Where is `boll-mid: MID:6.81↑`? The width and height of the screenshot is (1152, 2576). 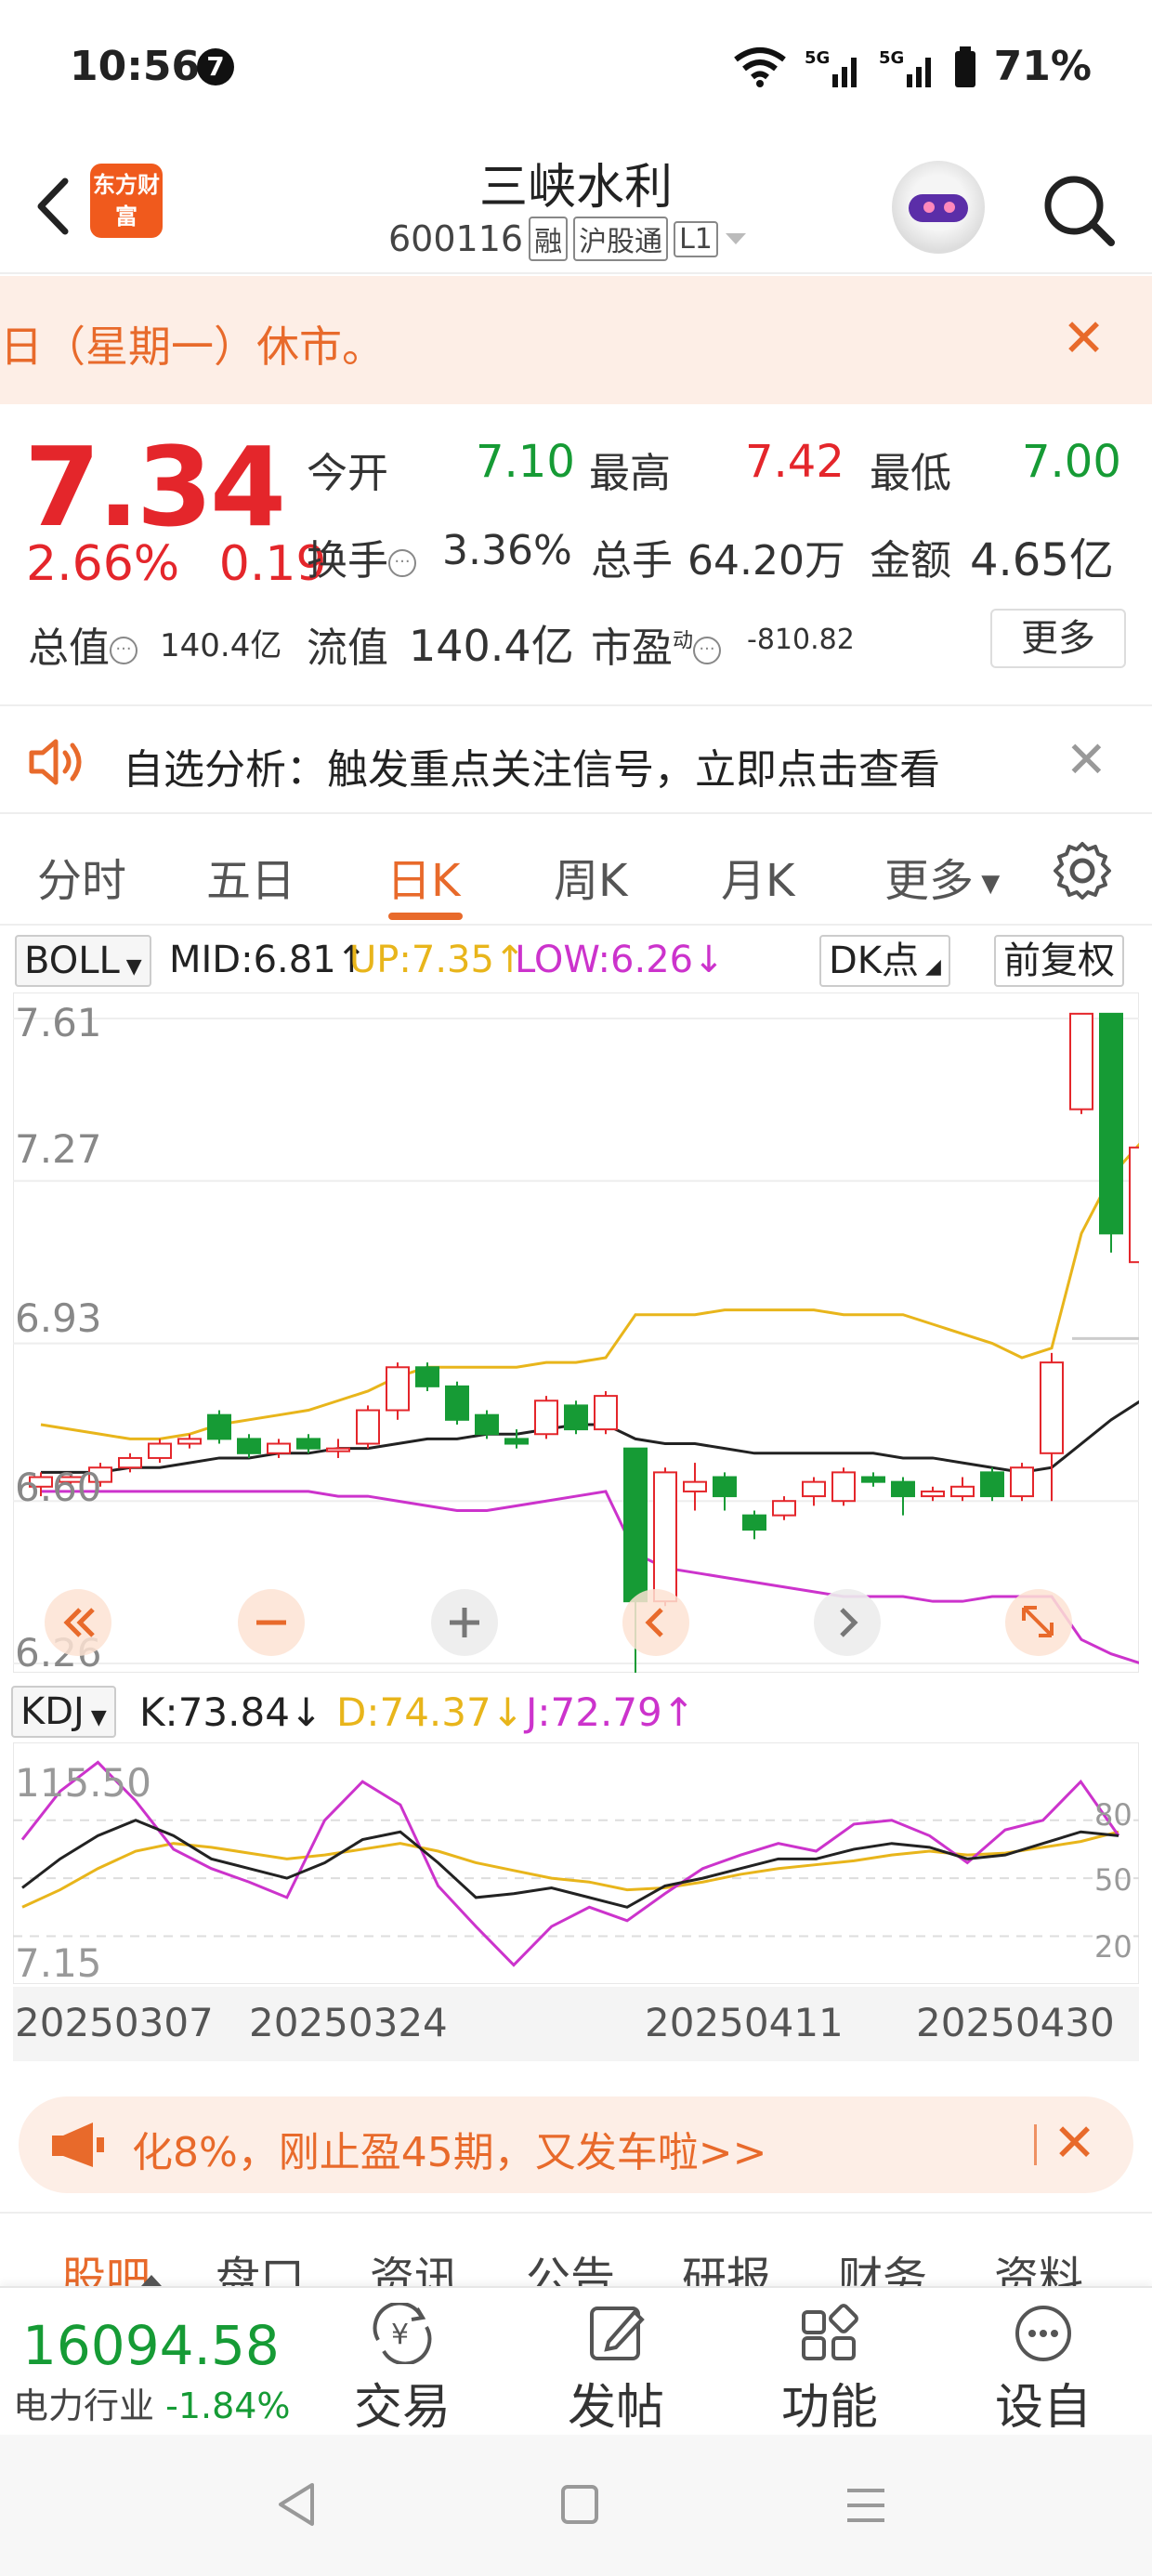
boll-mid: MID:6.81↑ is located at coordinates (268, 960).